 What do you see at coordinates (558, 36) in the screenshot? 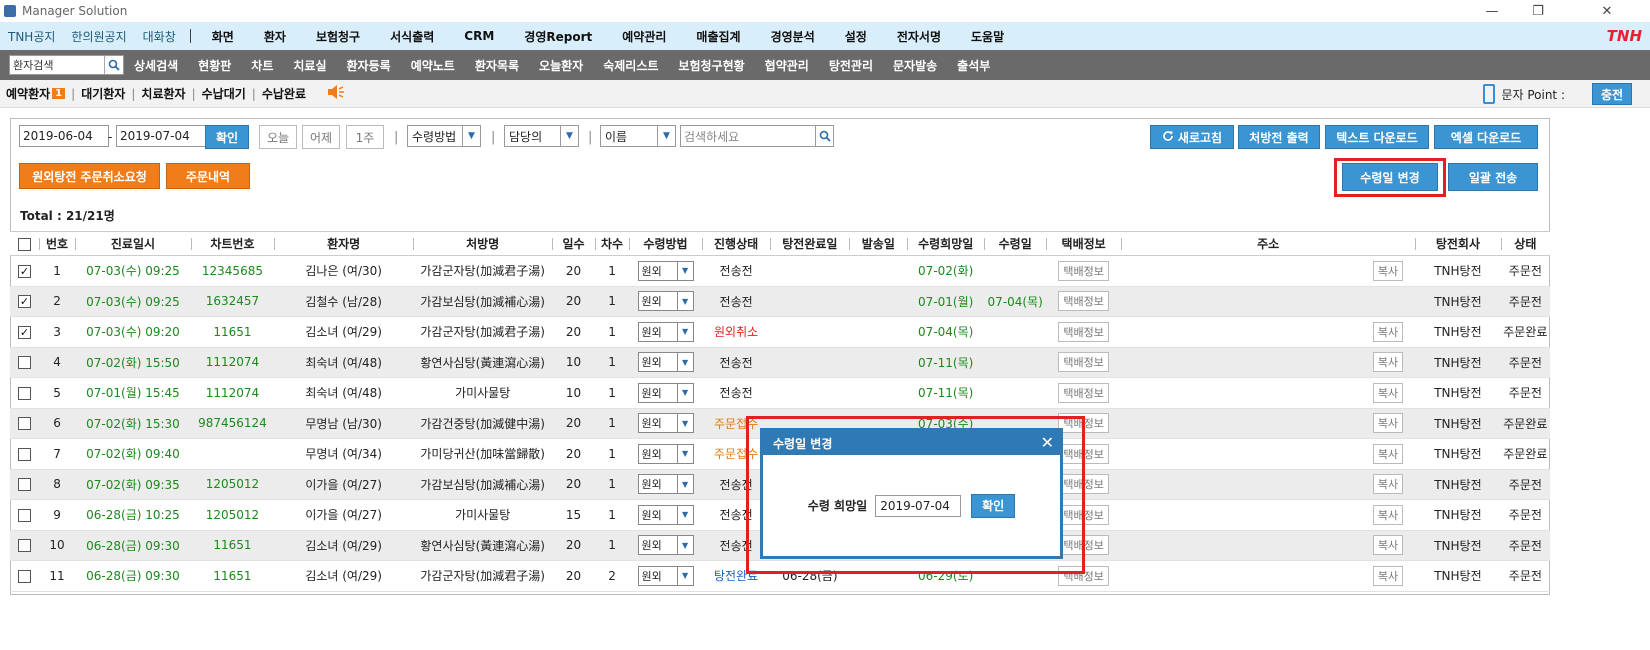
I see `menu-report: 경영Report` at bounding box center [558, 36].